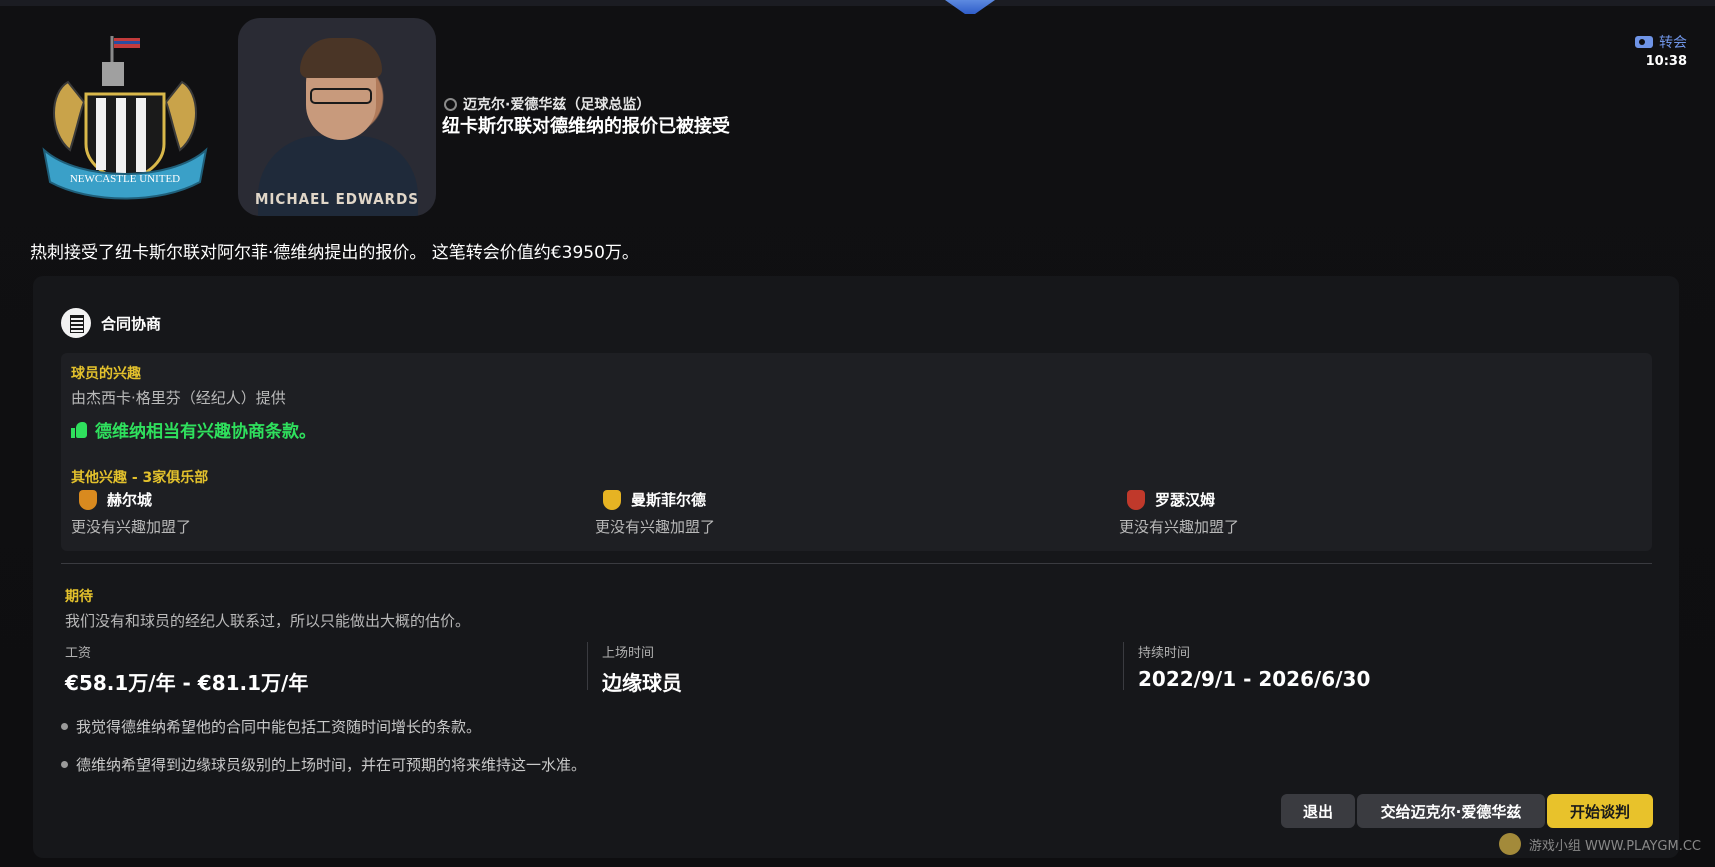 This screenshot has width=1715, height=867. What do you see at coordinates (337, 117) in the screenshot?
I see `director-avatar: MICHAEL EDWARDS` at bounding box center [337, 117].